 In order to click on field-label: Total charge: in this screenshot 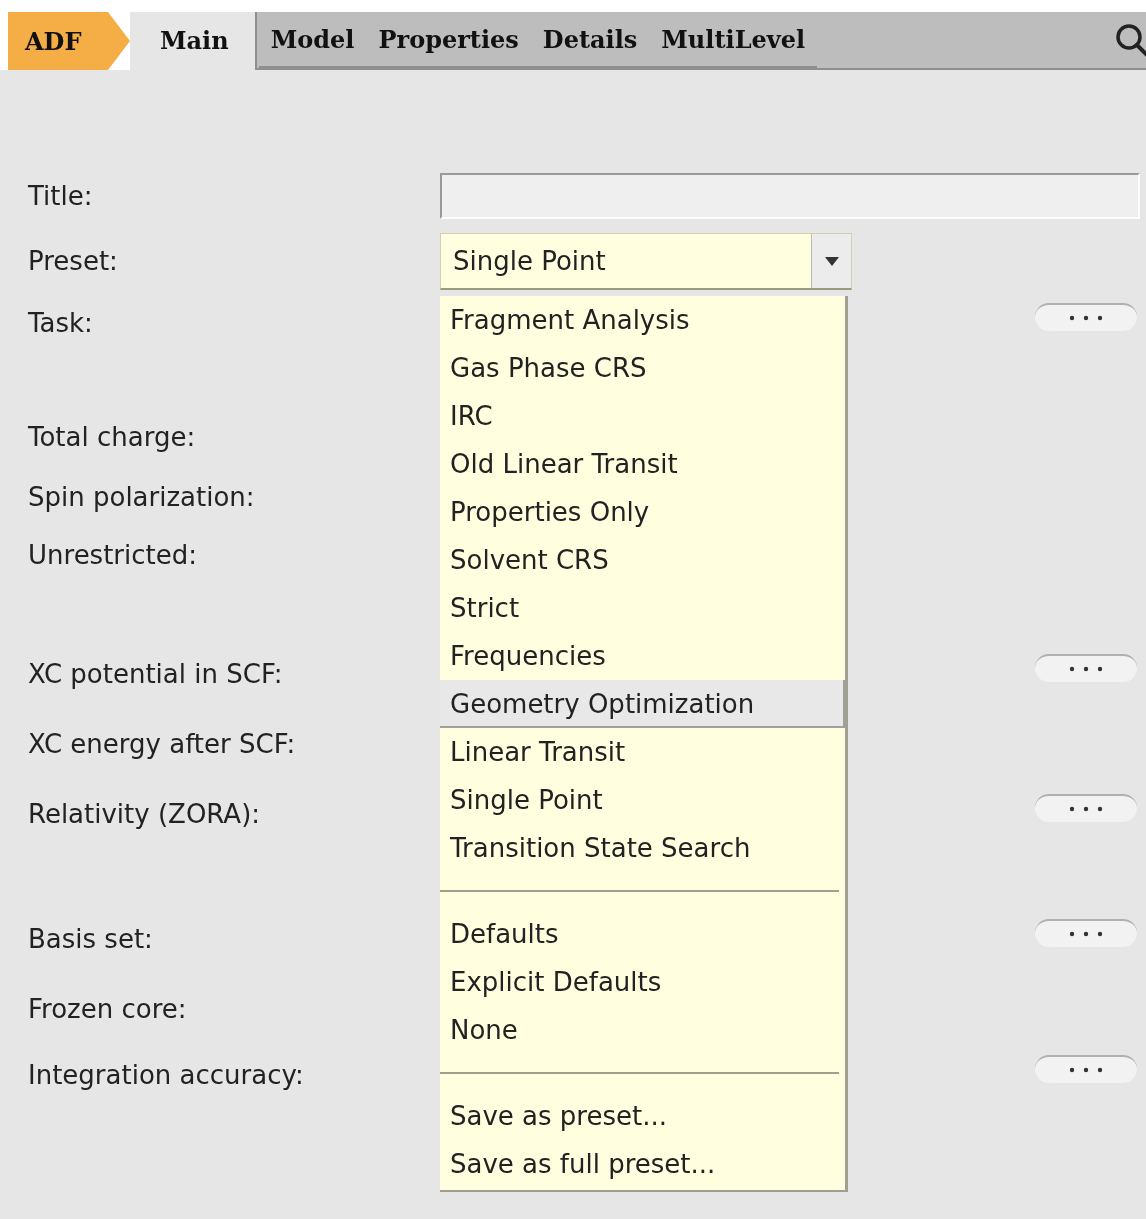, I will do `click(112, 437)`.